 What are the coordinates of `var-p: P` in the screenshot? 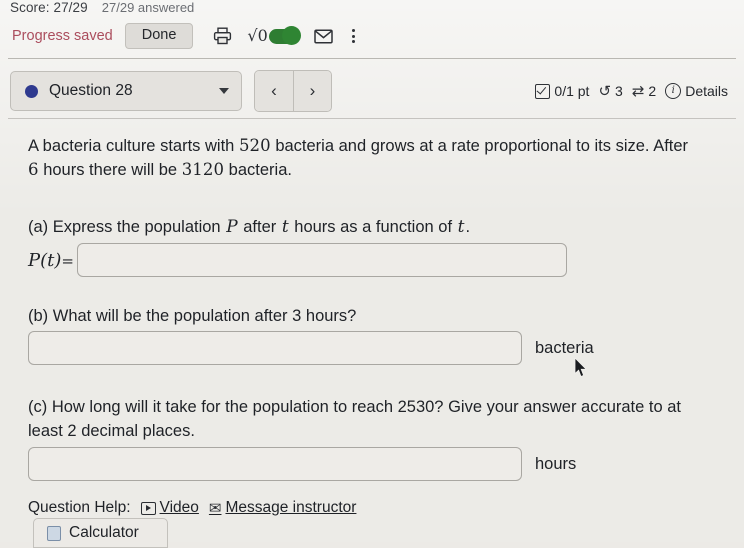 It's located at (232, 227).